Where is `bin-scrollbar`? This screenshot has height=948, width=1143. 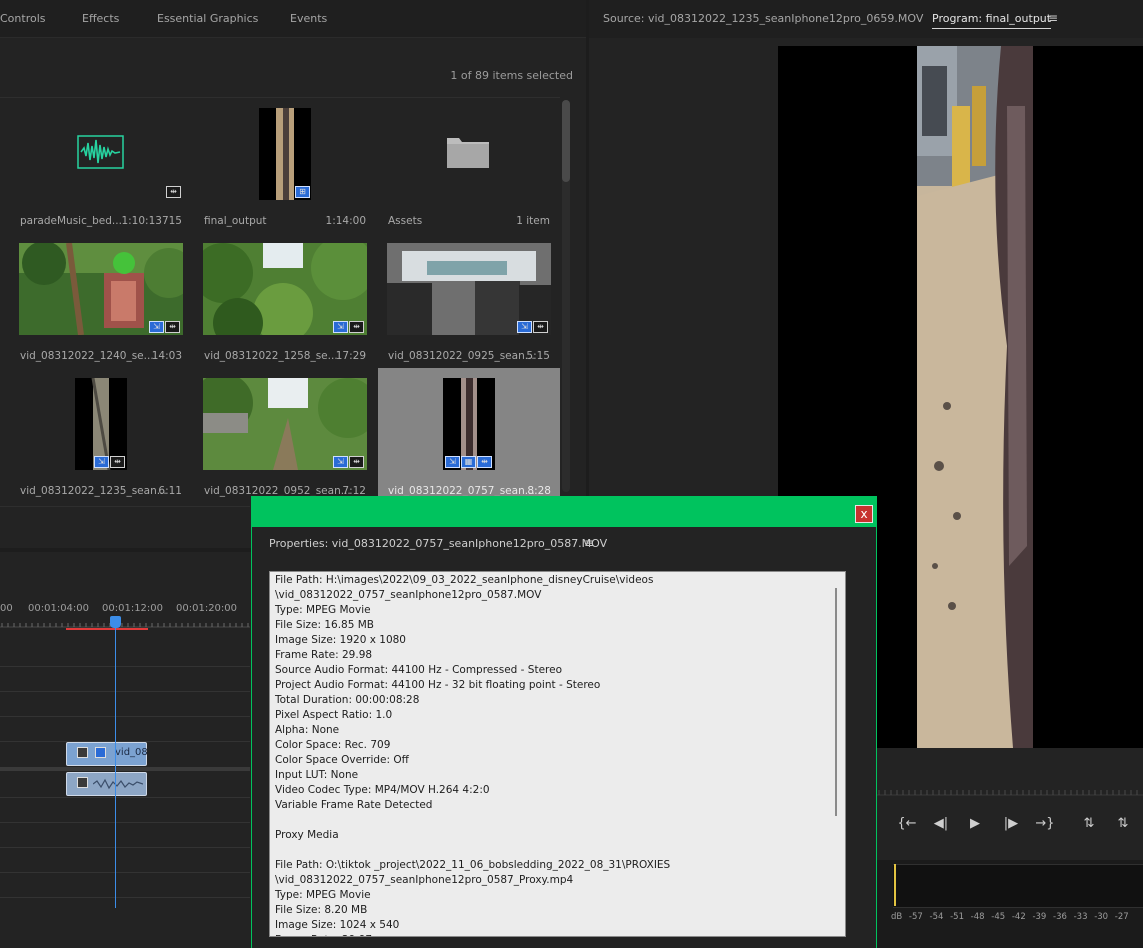 bin-scrollbar is located at coordinates (566, 296).